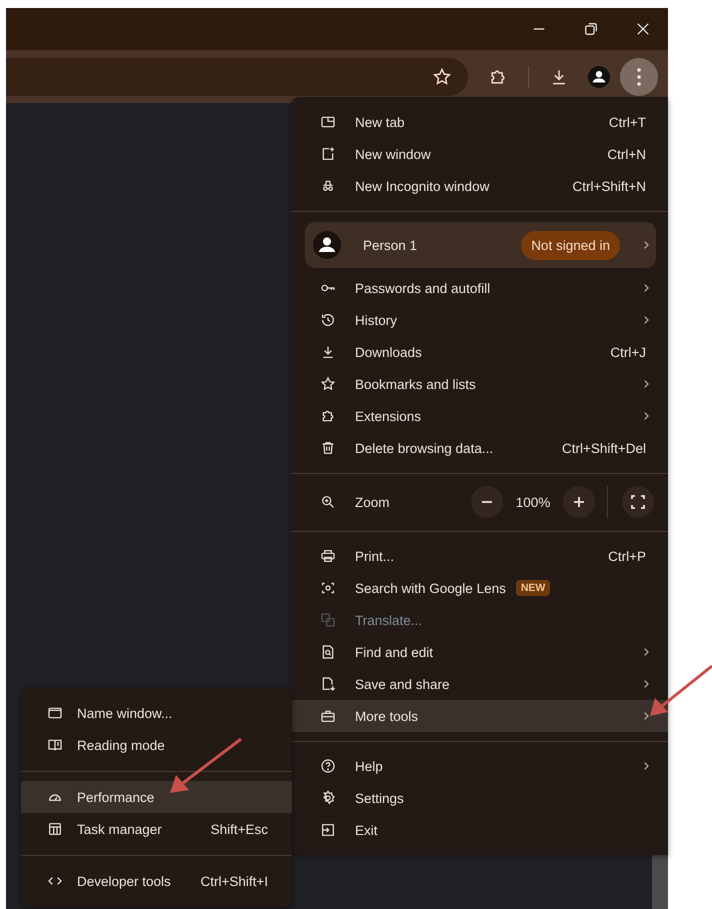 The width and height of the screenshot is (712, 909). Describe the element at coordinates (533, 502) in the screenshot. I see `zoom-level: 100%` at that location.